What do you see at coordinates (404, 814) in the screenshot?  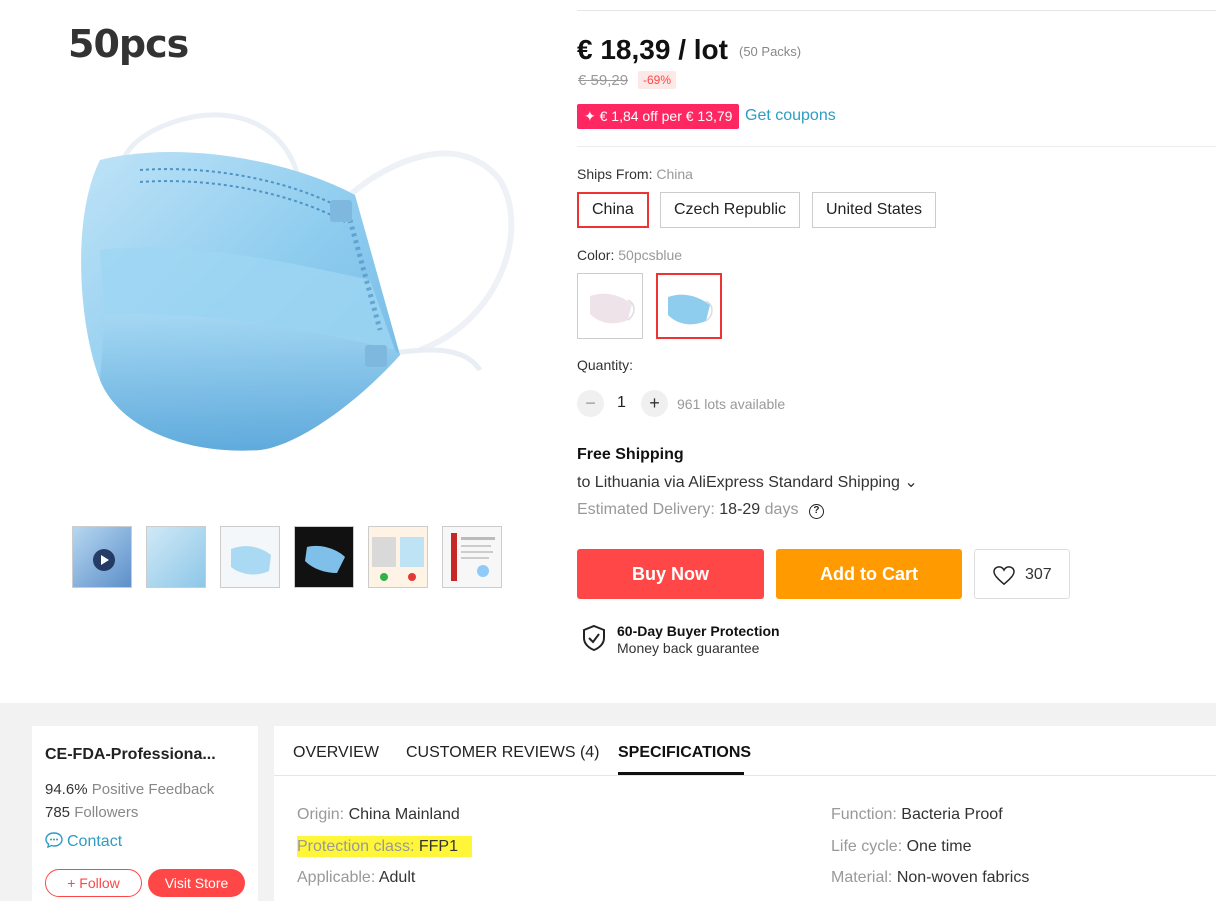 I see `spec-value: China Mainland` at bounding box center [404, 814].